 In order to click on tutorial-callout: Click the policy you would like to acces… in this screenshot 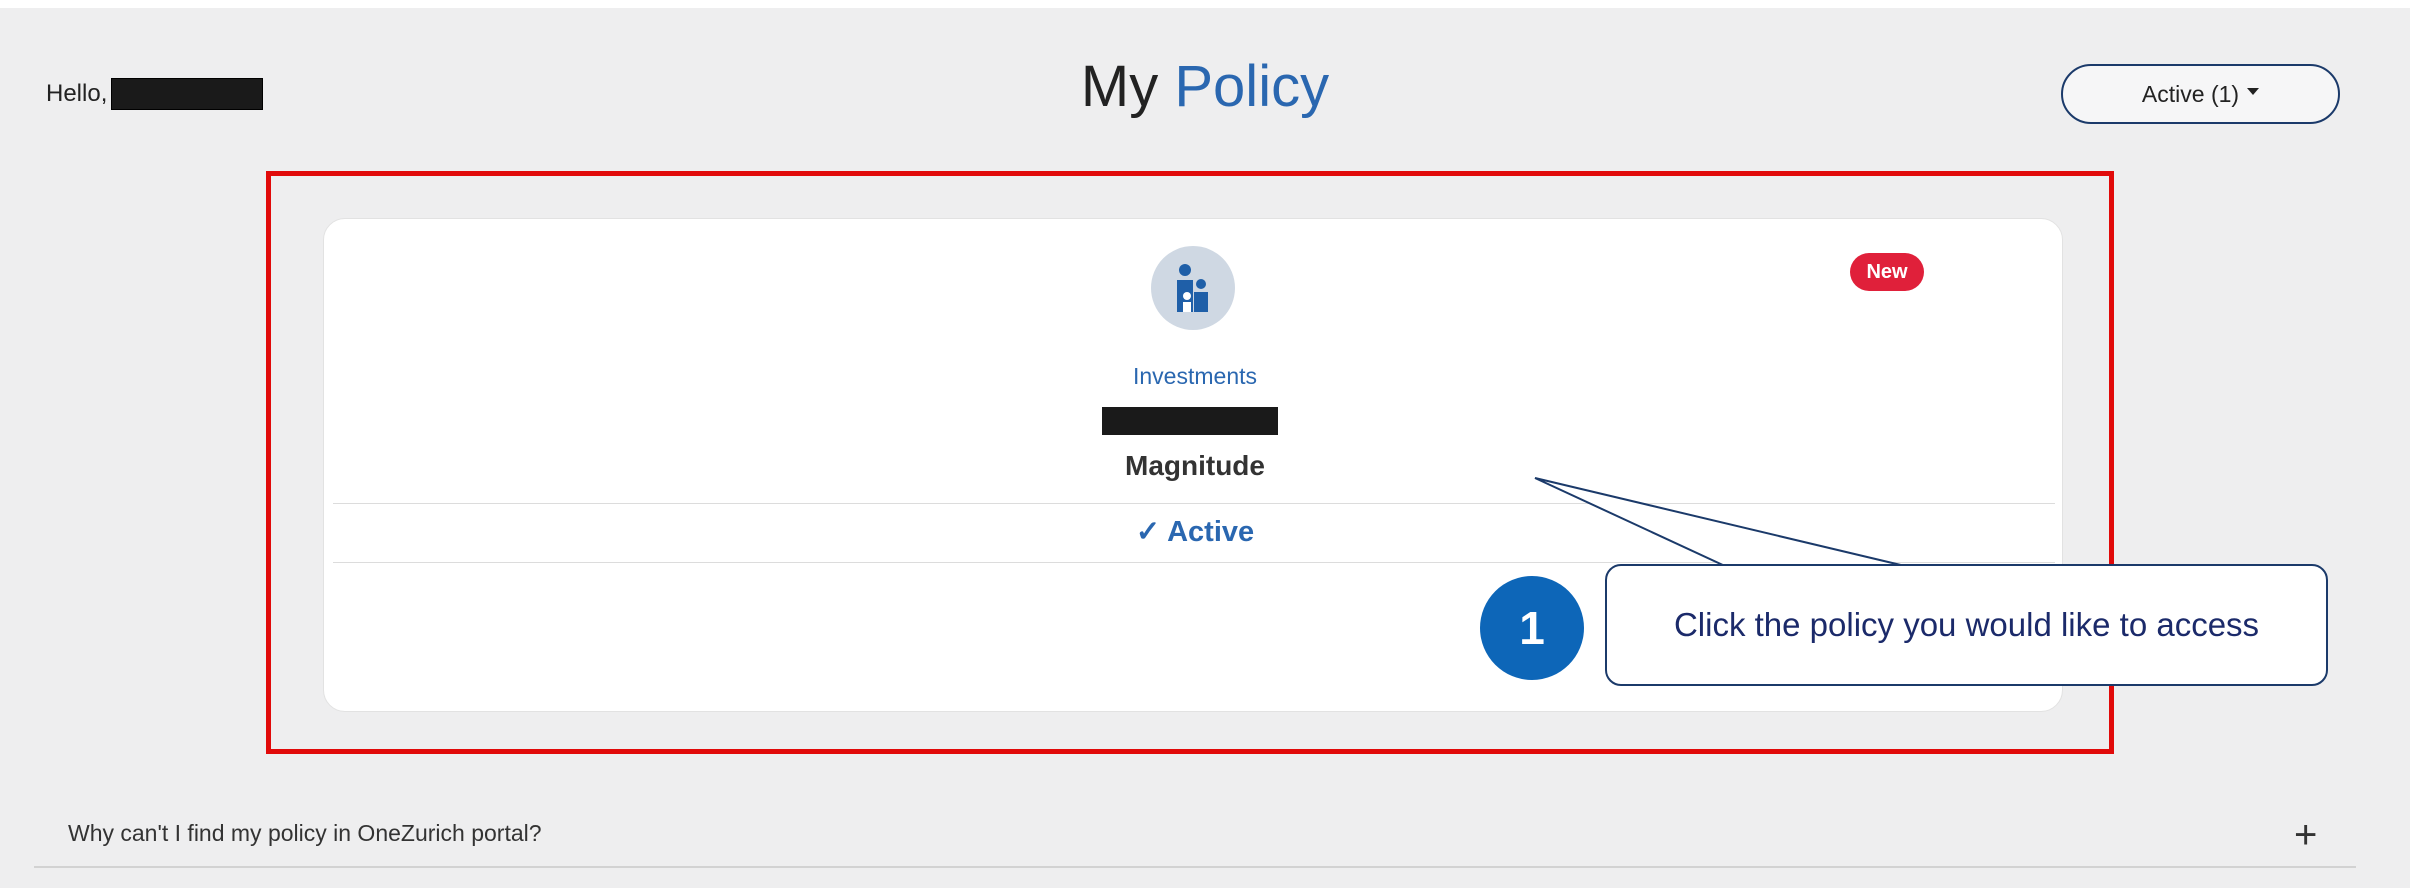, I will do `click(1966, 625)`.